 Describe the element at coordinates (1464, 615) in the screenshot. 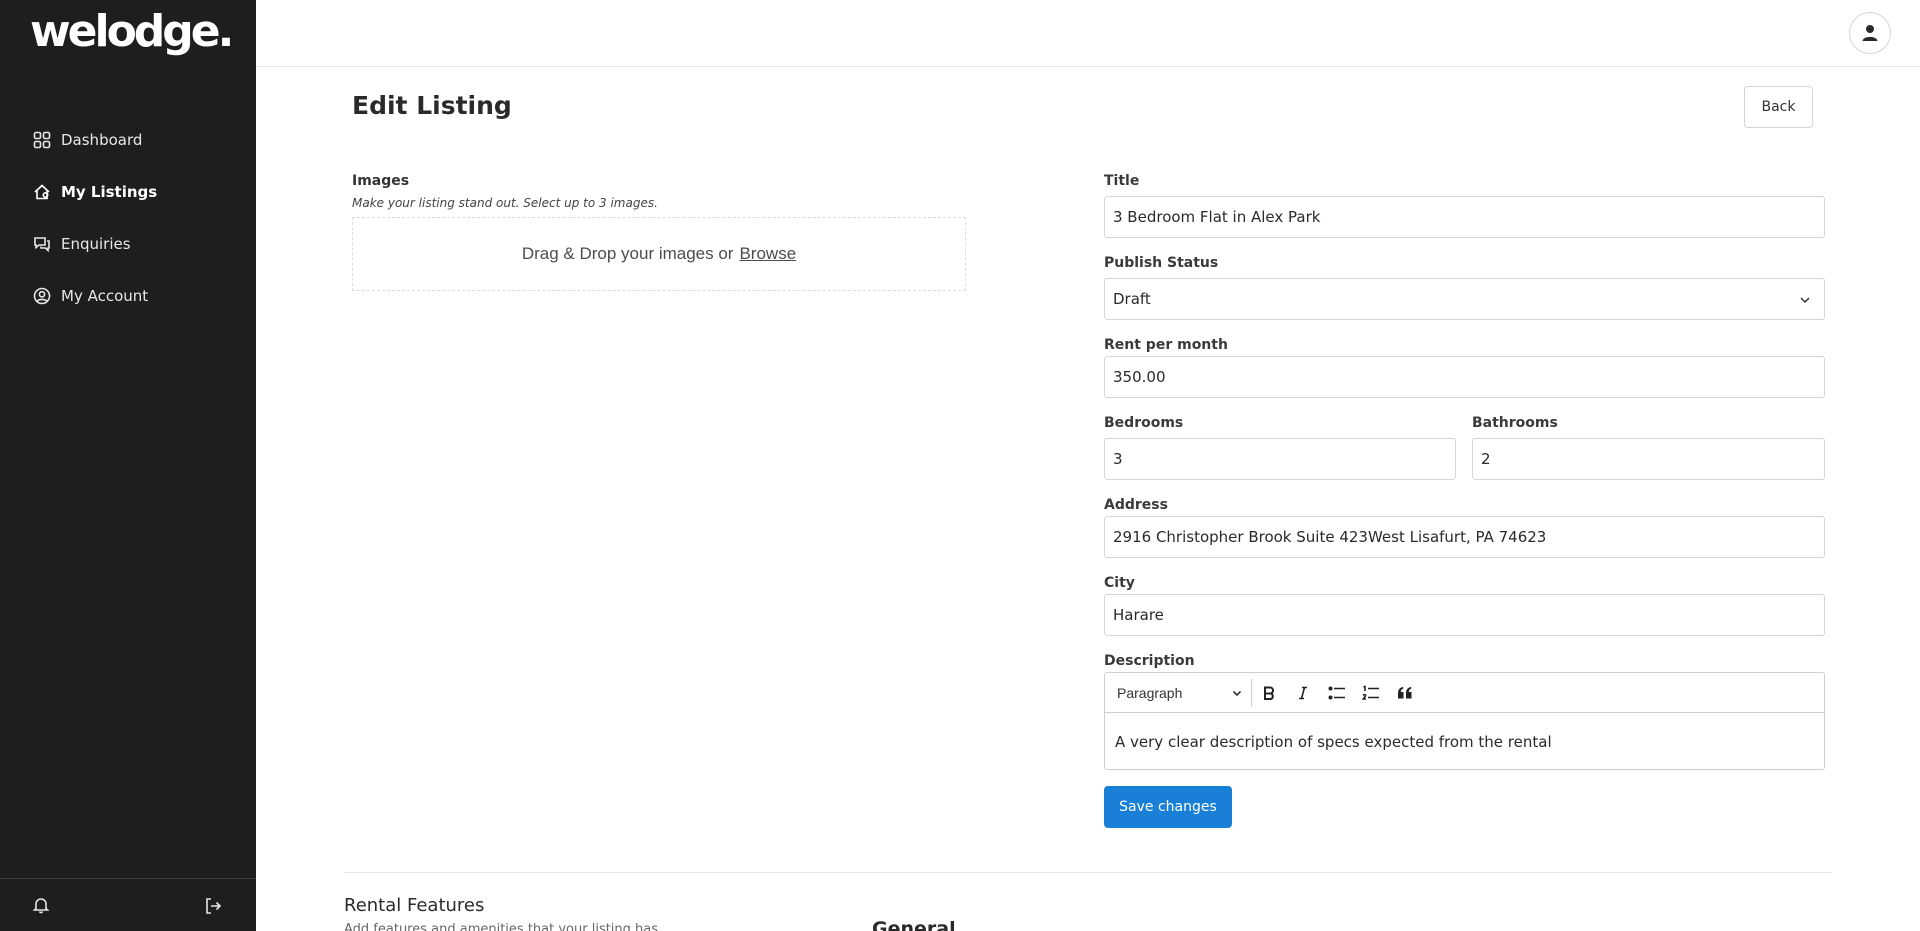

I see `city-input: Harare` at that location.